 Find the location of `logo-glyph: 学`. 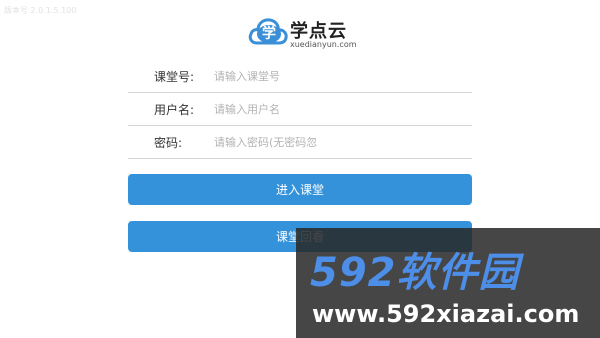

logo-glyph: 学 is located at coordinates (269, 34).